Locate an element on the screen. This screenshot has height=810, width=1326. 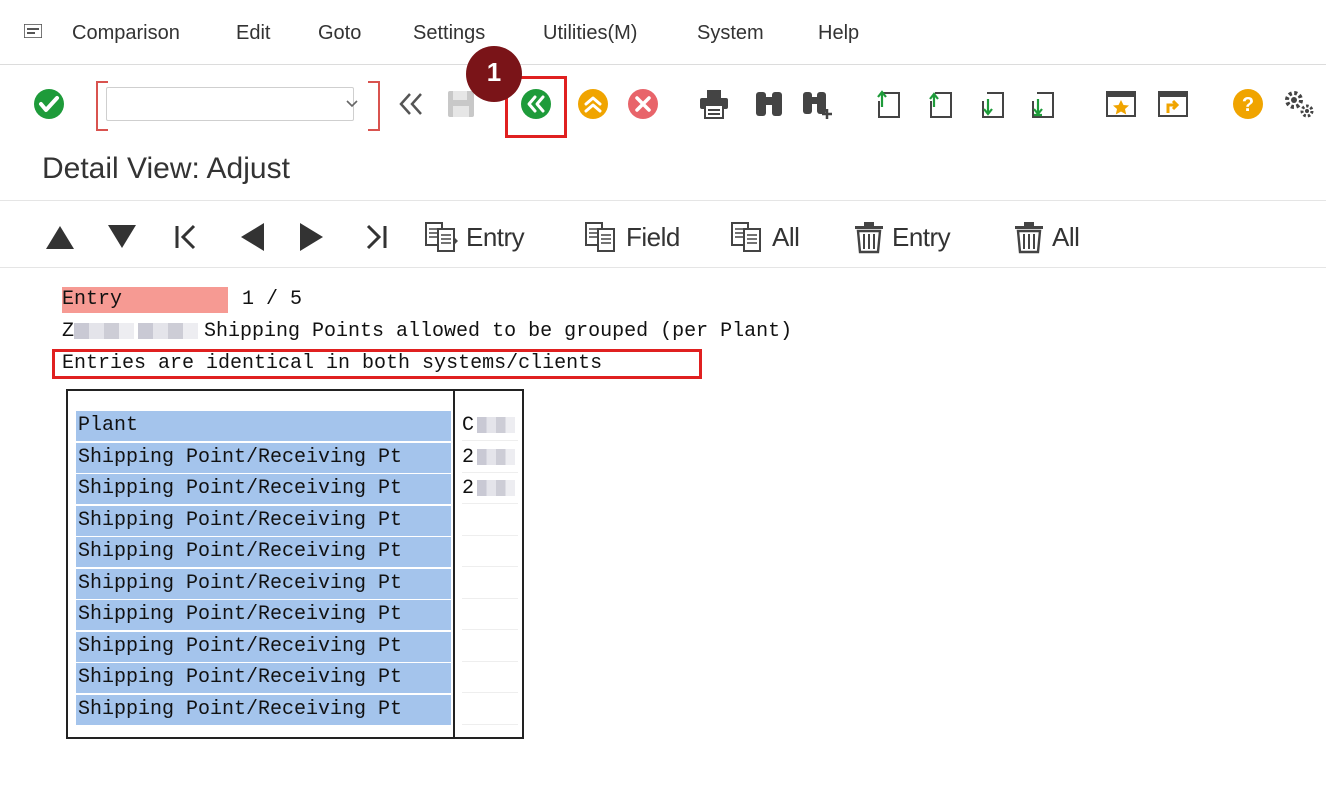
column-divider is located at coordinates (454, 564).